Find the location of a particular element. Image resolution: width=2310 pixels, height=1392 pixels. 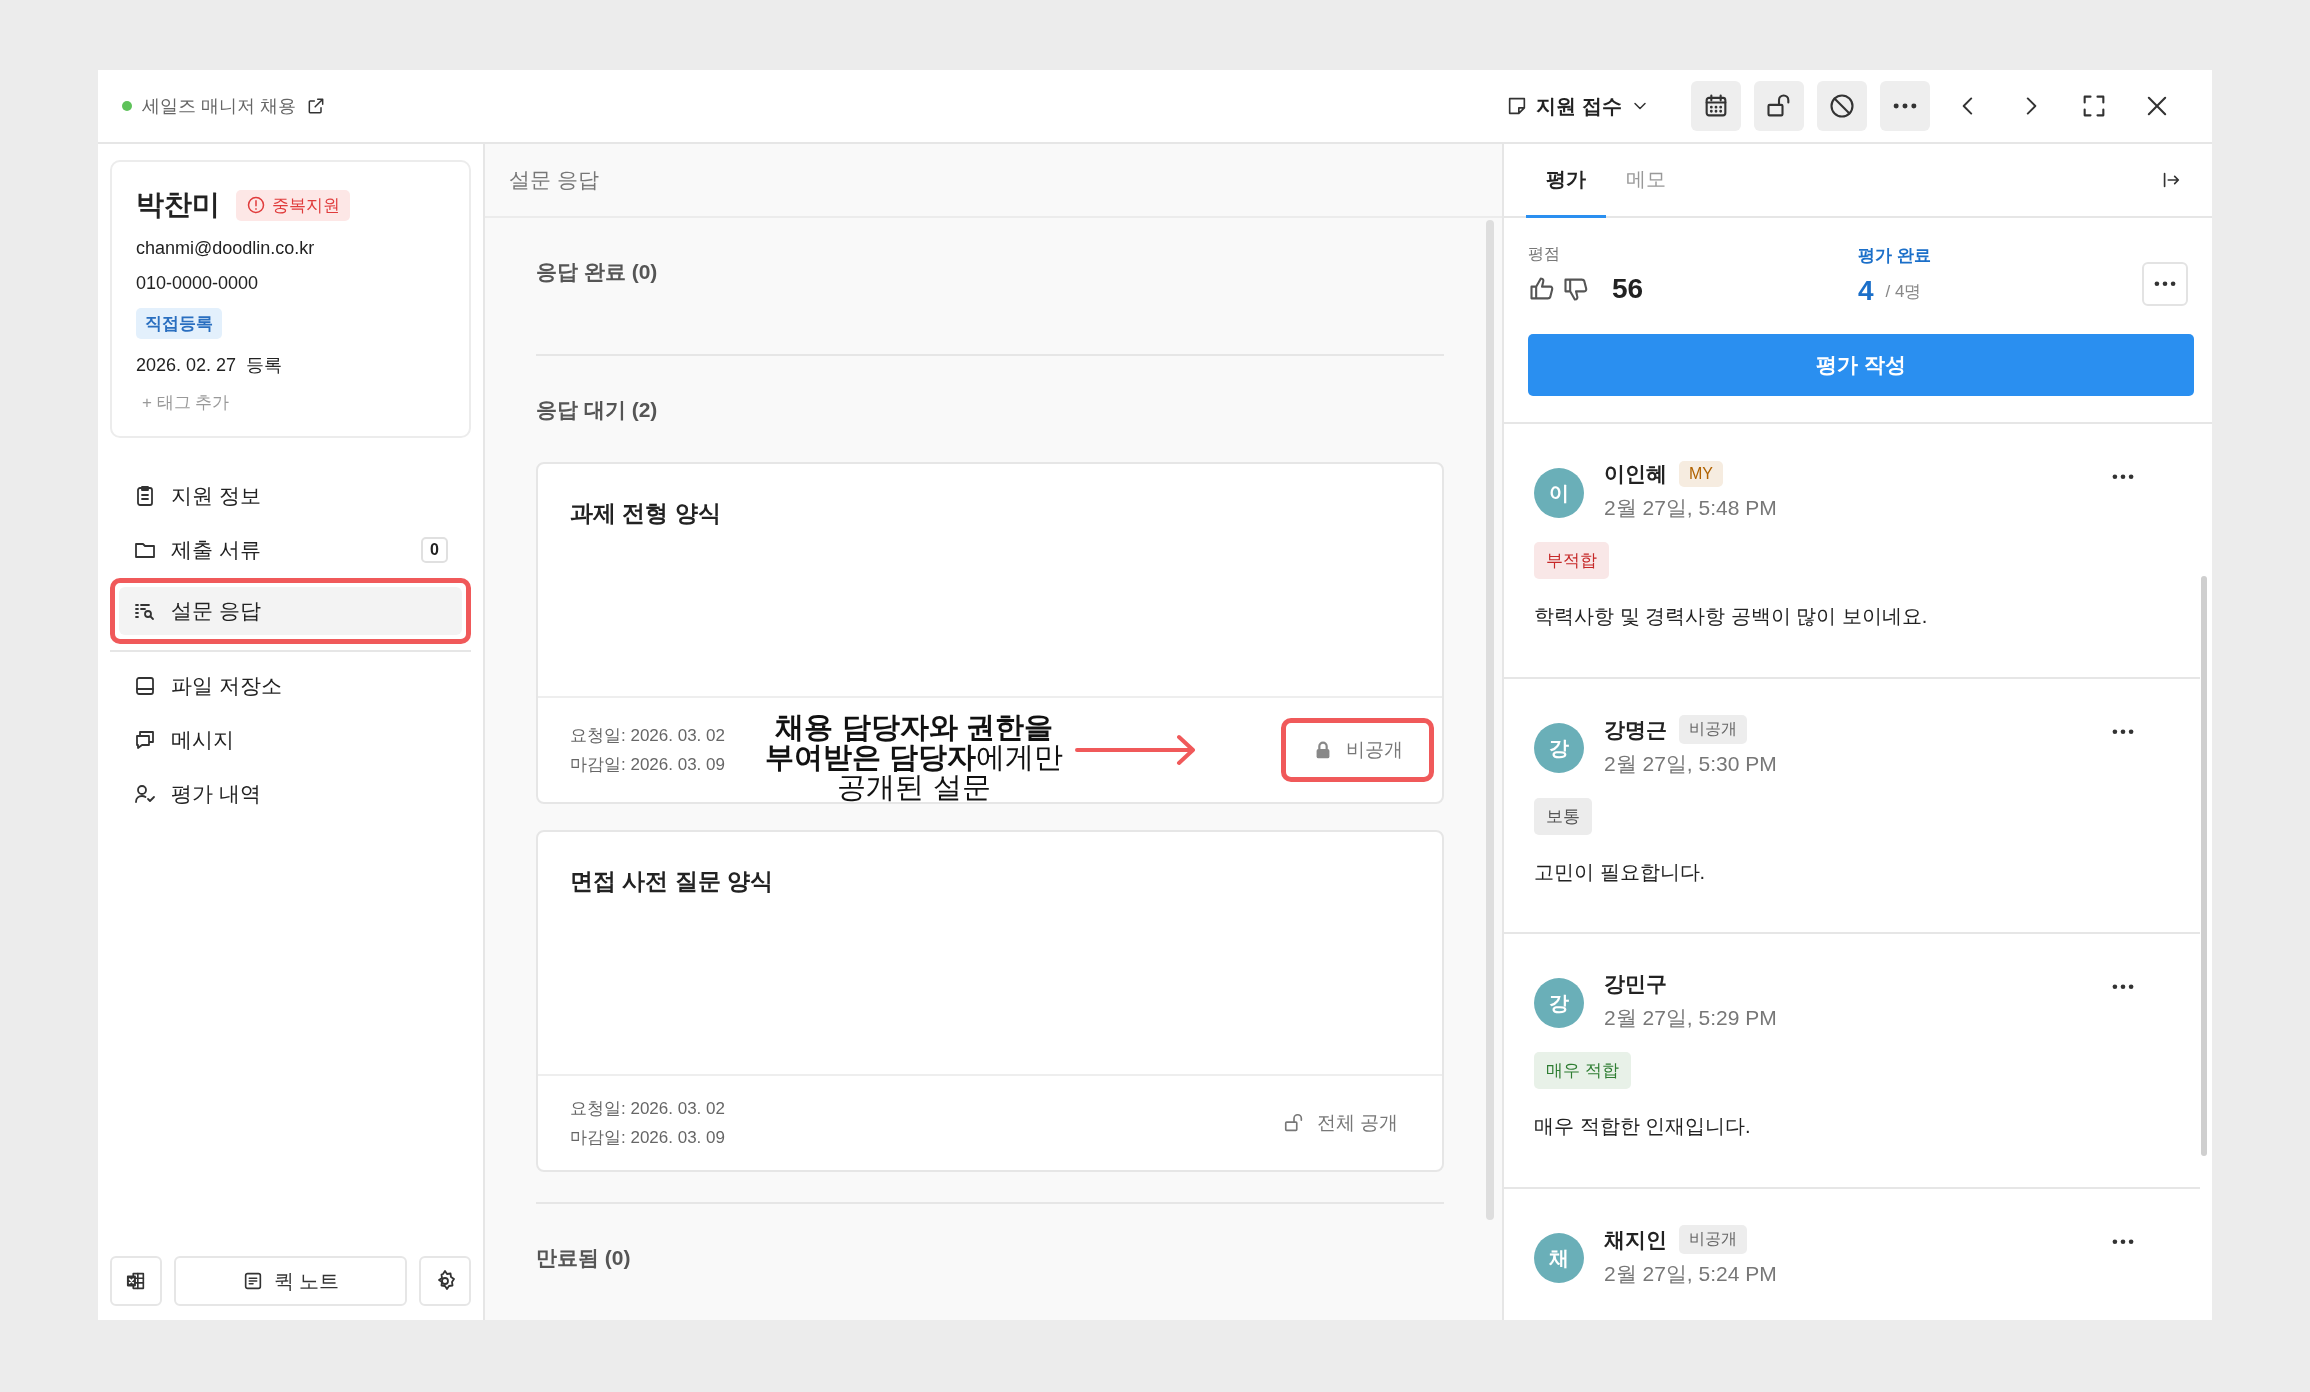

evaluation-time: 2월 27일, 5:48 PM is located at coordinates (1691, 508).